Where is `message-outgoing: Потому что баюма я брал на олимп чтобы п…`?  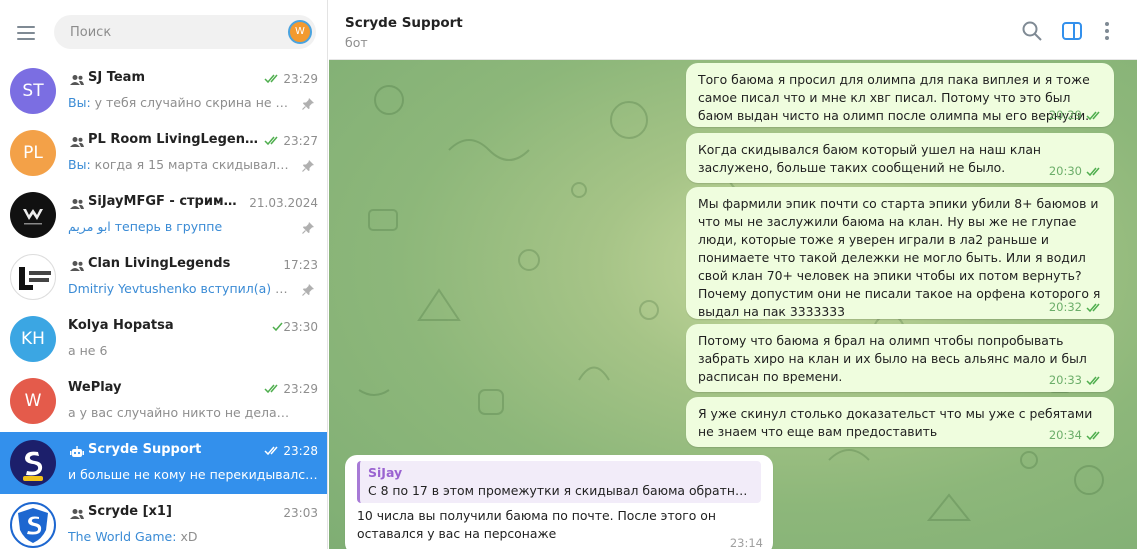
message-outgoing: Потому что баюма я брал на олимп чтобы п… is located at coordinates (900, 358).